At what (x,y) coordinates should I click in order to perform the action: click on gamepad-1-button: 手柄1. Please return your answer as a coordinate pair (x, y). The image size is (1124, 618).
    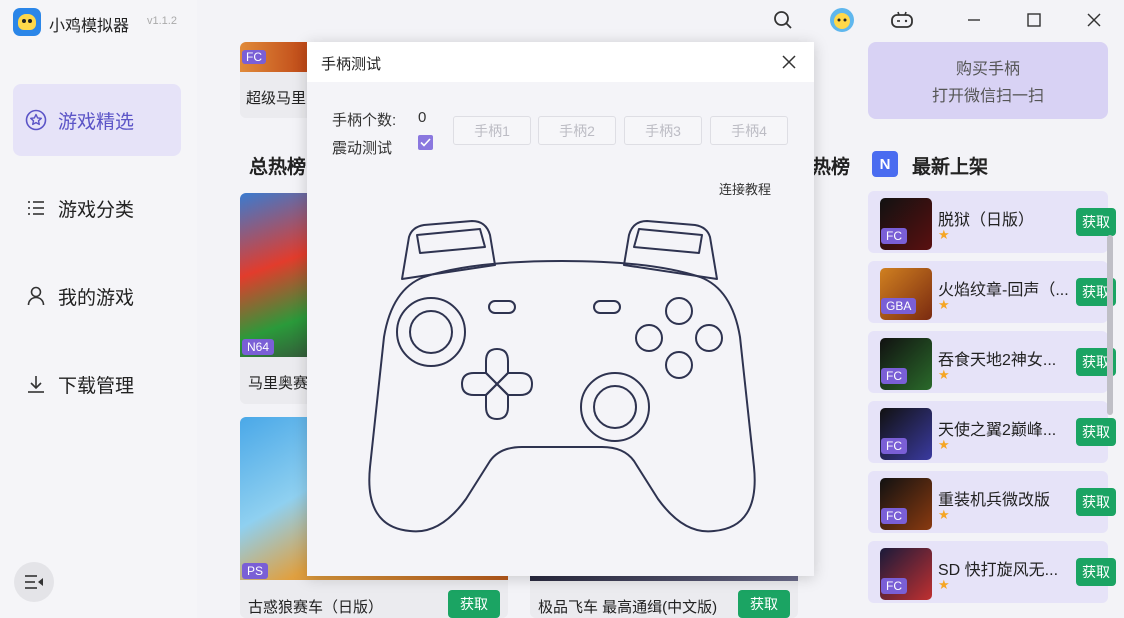
    Looking at the image, I should click on (492, 130).